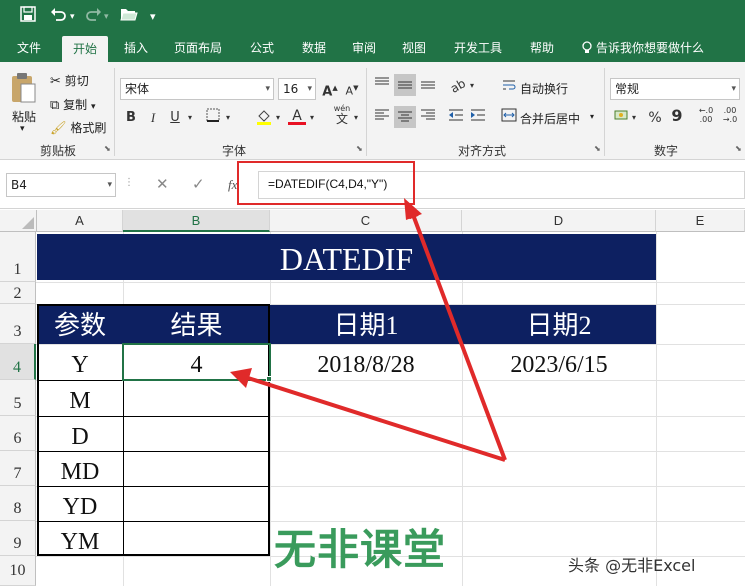  Describe the element at coordinates (241, 378) in the screenshot. I see `arrow-to-result-head` at that location.